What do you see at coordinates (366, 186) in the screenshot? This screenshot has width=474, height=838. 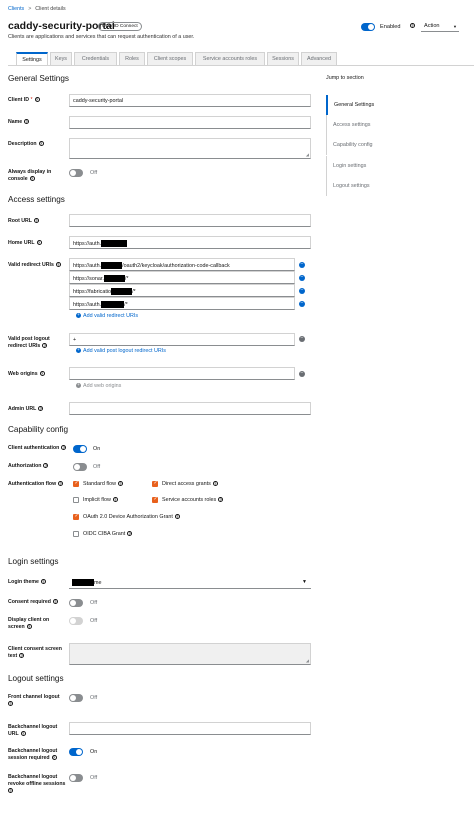 I see `jump-logout-settings: Logout settings` at bounding box center [366, 186].